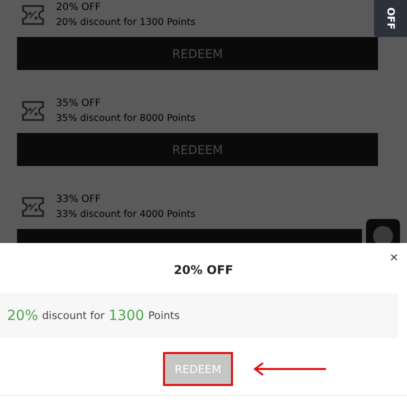  I want to click on close-button: ×, so click(393, 257).